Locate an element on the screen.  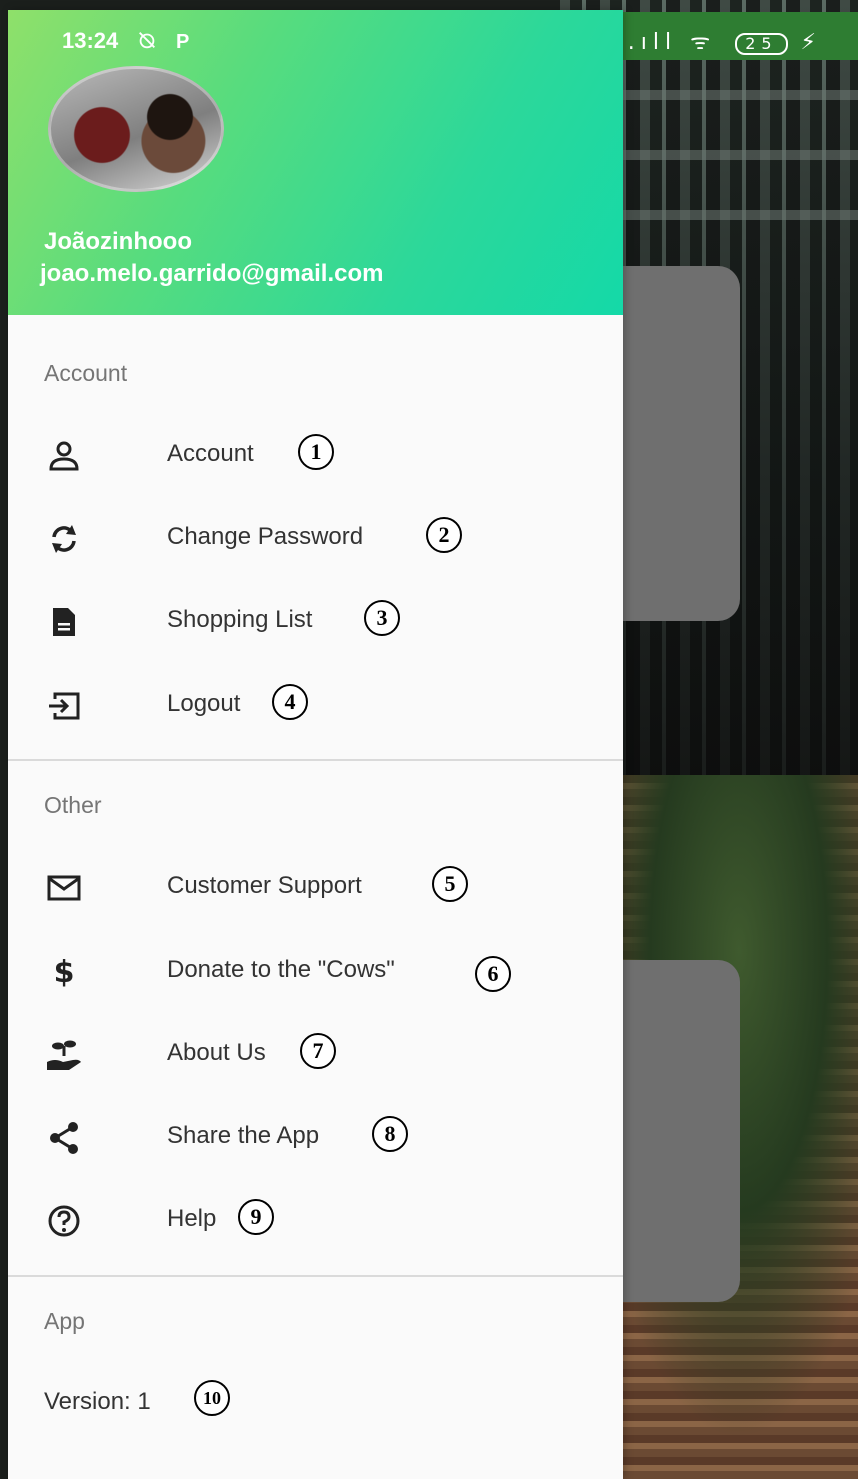
menu-item-donate: $ Donate to the "Cows" 6 is located at coordinates (315, 972).